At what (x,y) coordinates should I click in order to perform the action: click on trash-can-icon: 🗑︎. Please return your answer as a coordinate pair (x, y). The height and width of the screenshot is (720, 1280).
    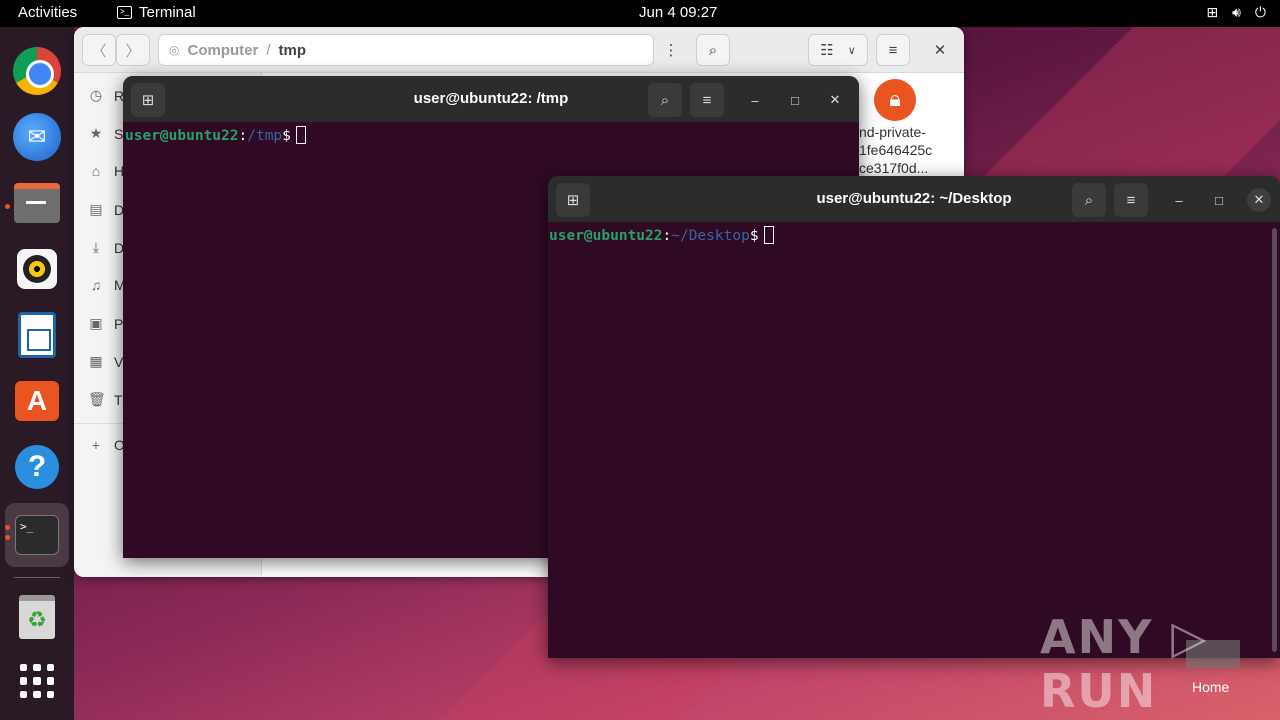
    Looking at the image, I should click on (97, 399).